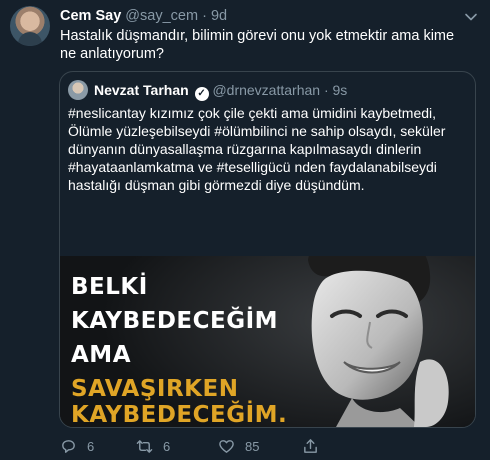  What do you see at coordinates (78, 90) in the screenshot?
I see `quoted-author-avatar` at bounding box center [78, 90].